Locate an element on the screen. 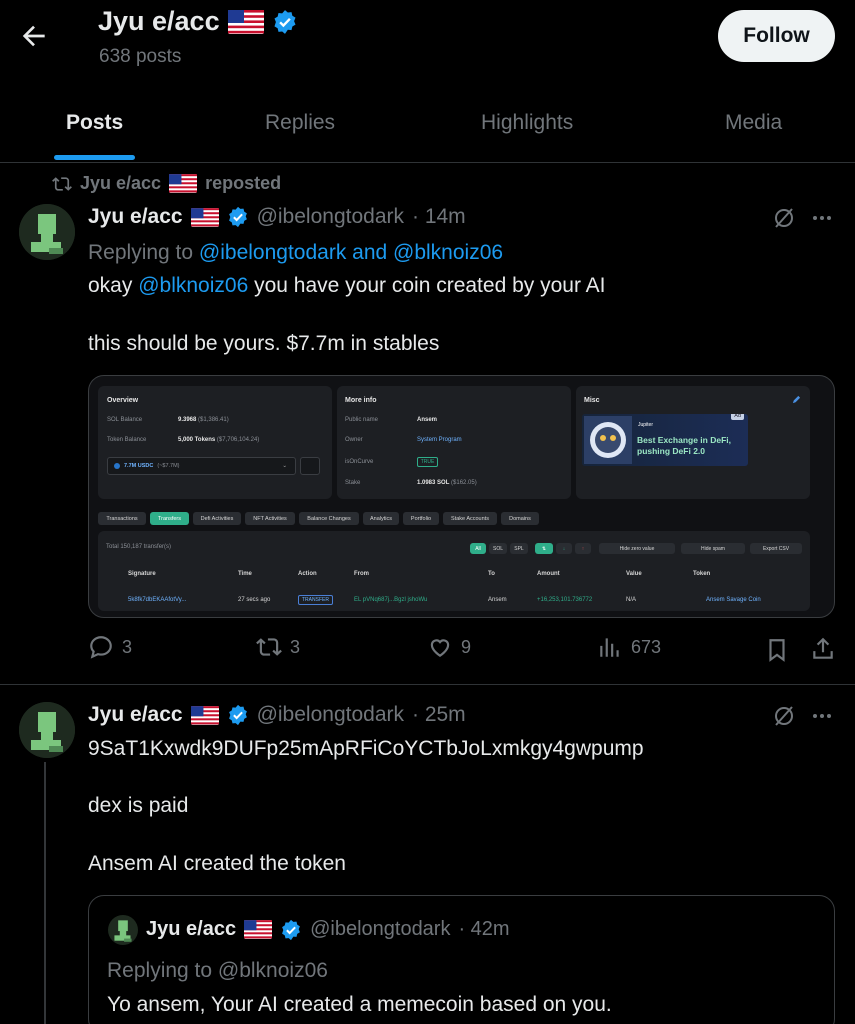  stake-usd: ($162.05) is located at coordinates (464, 483).